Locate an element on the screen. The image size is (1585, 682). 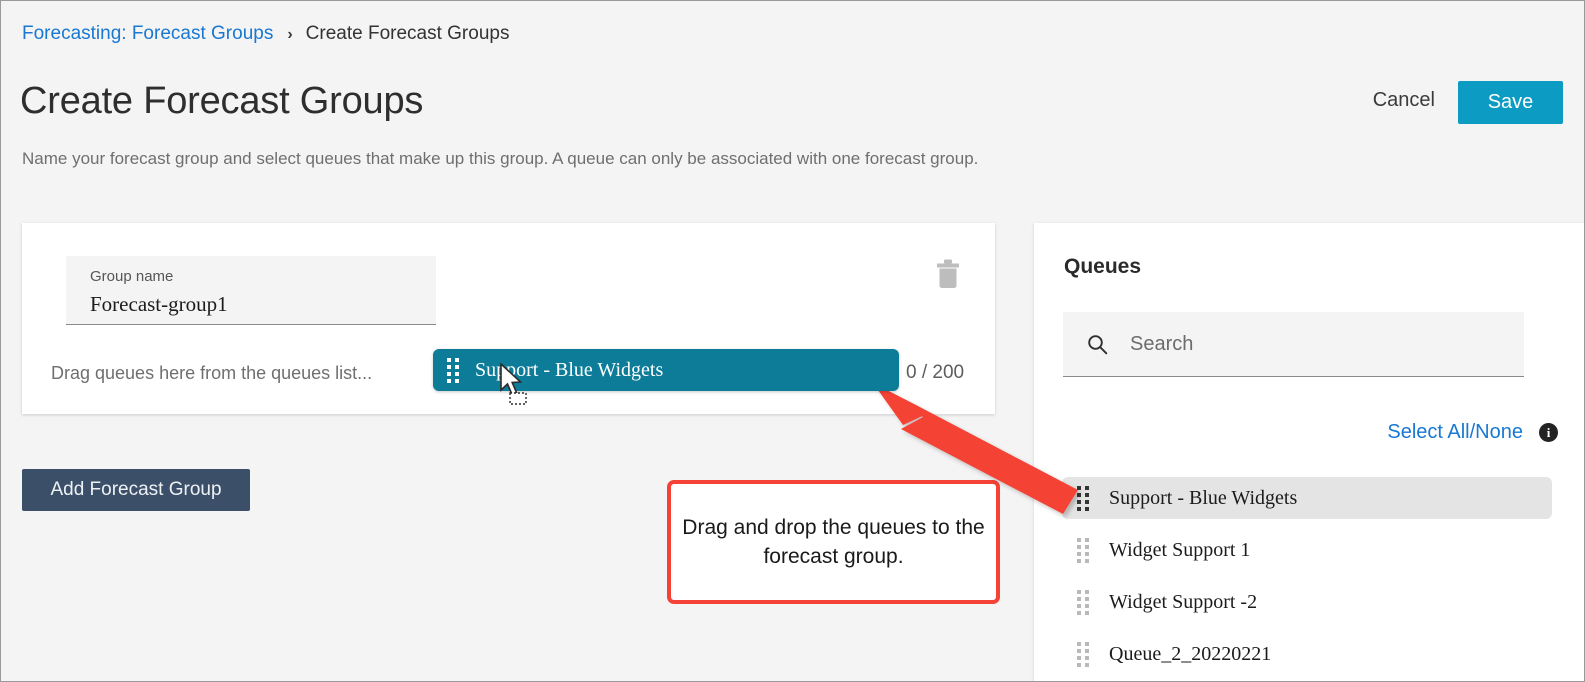
info-icon: i is located at coordinates (1548, 432).